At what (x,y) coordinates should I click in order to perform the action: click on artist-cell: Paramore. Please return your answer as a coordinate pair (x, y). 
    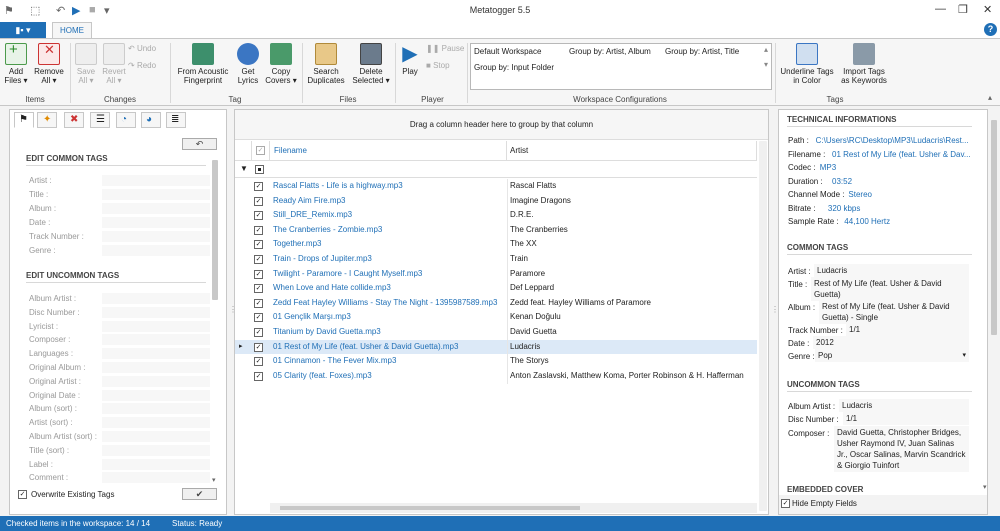
    Looking at the image, I should click on (632, 273).